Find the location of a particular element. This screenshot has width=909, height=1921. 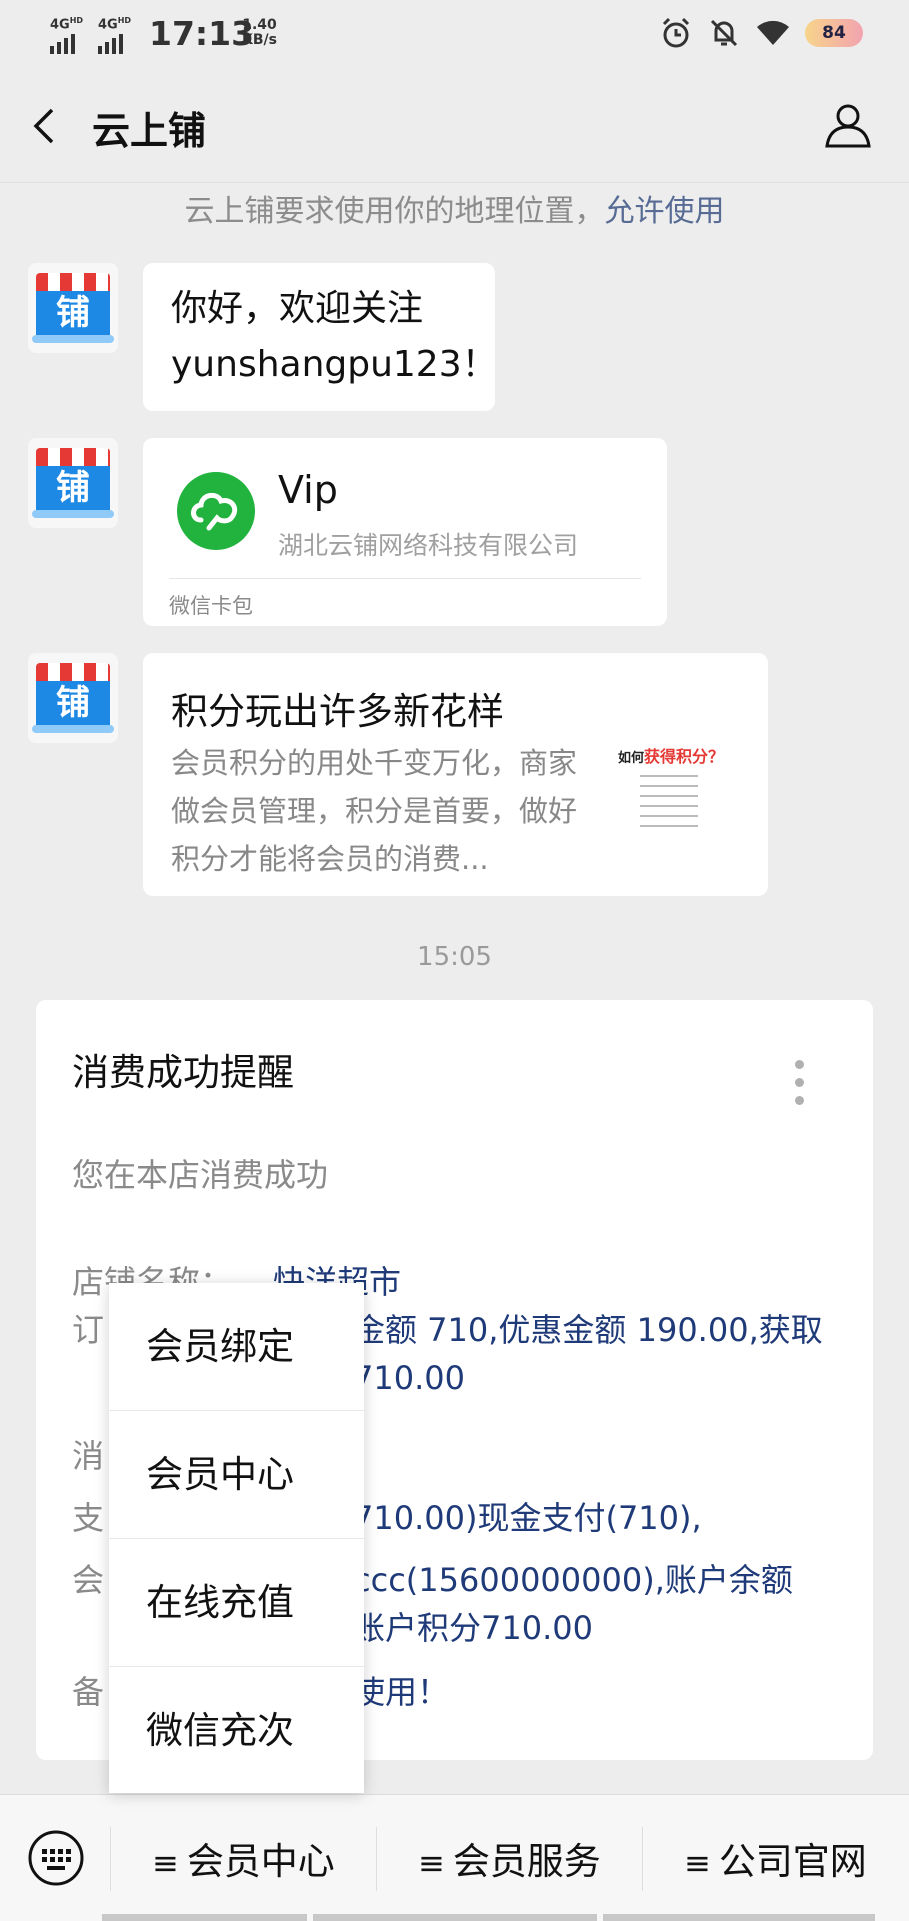

payment-label: 支 is located at coordinates (88, 1518).